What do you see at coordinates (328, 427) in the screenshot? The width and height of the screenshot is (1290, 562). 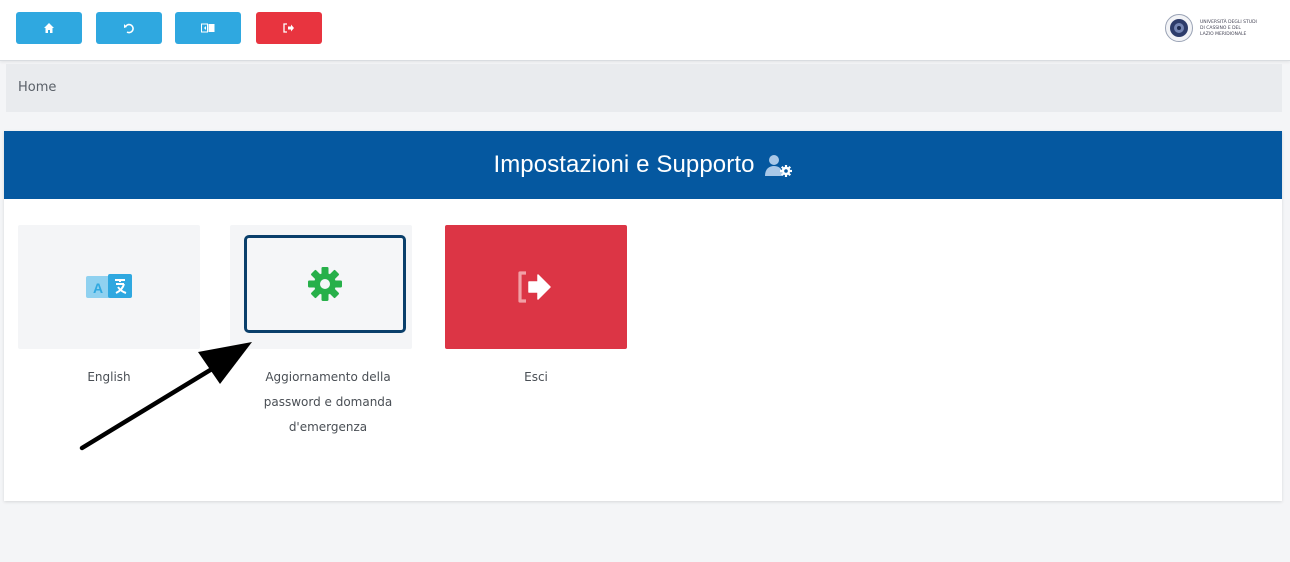 I see `password-label-line-3: d'emergenza` at bounding box center [328, 427].